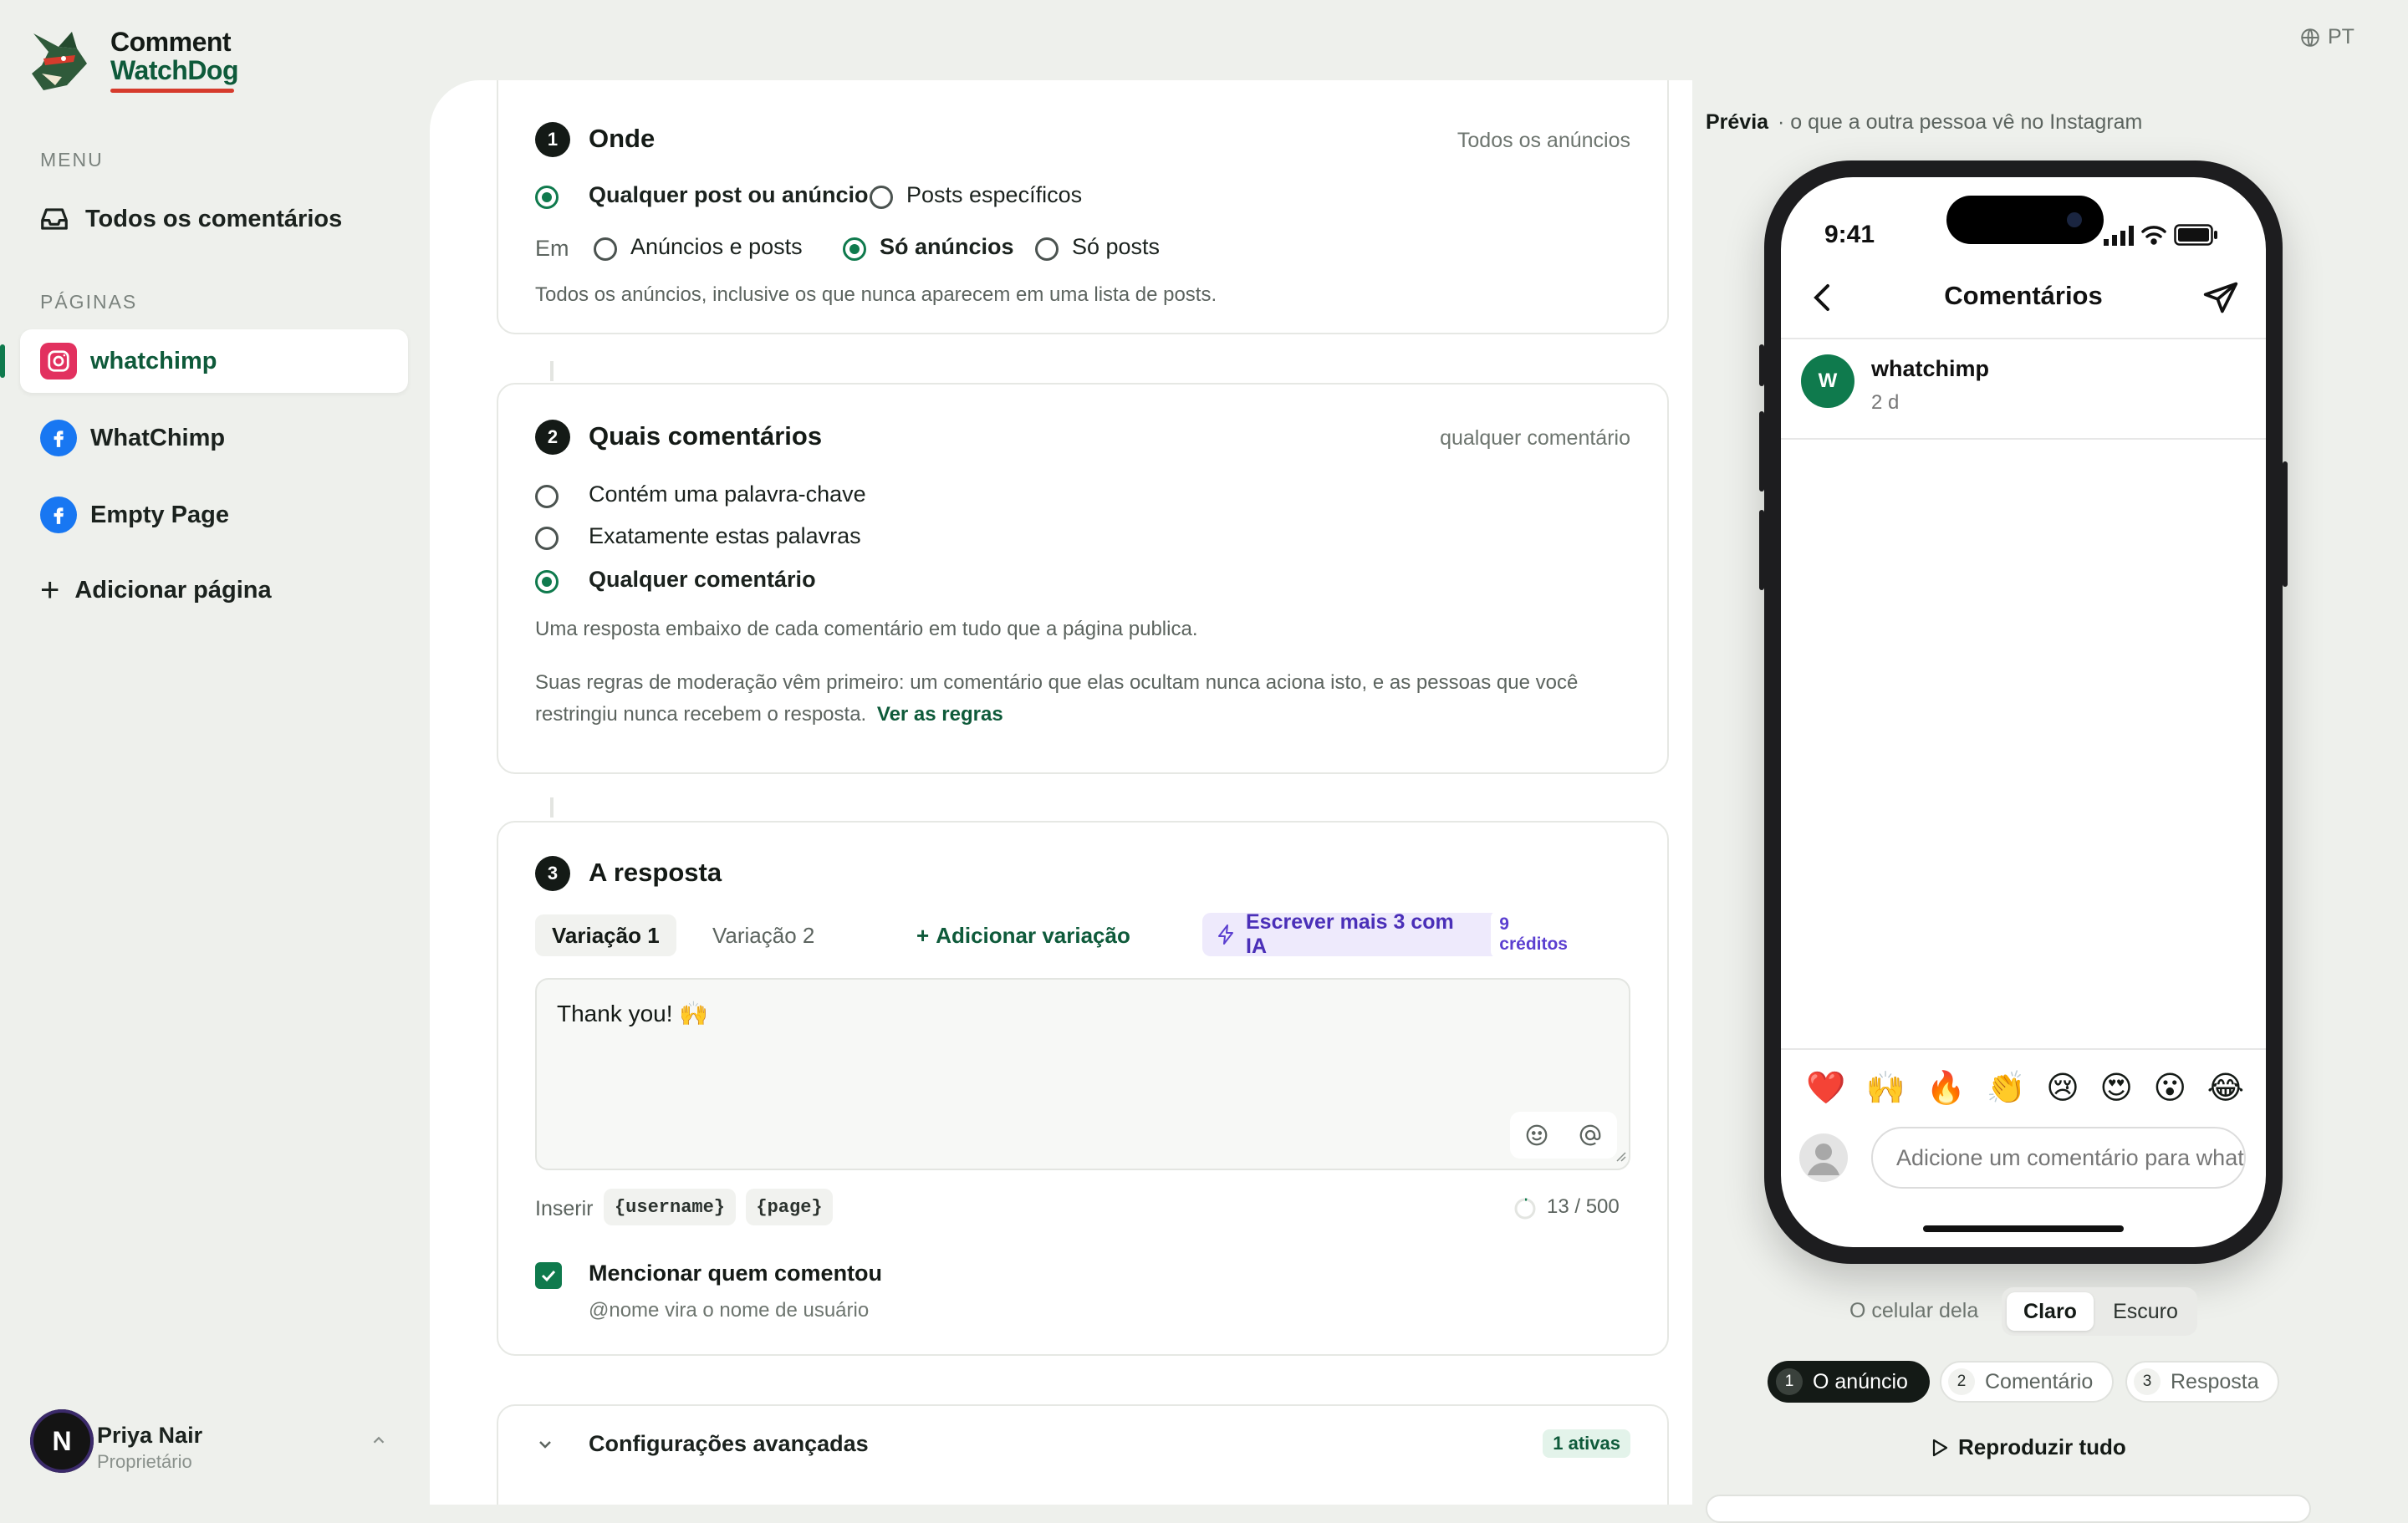 The image size is (2408, 1523). What do you see at coordinates (2023, 1049) in the screenshot?
I see `emoji-bar-divider` at bounding box center [2023, 1049].